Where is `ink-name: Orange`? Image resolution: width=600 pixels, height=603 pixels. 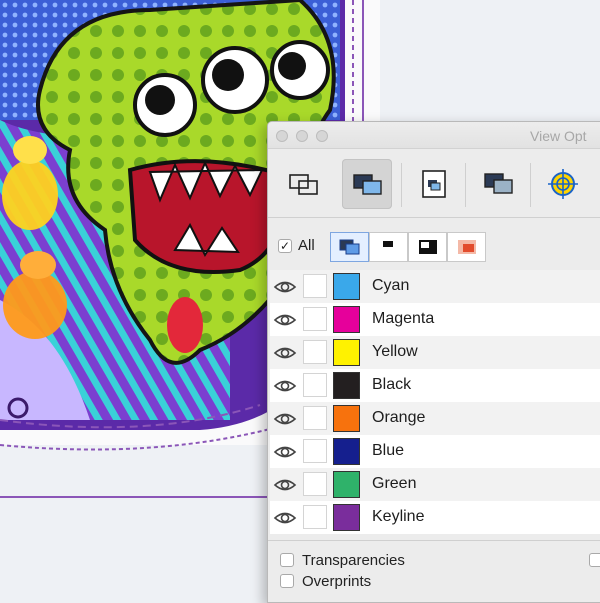 ink-name: Orange is located at coordinates (399, 417).